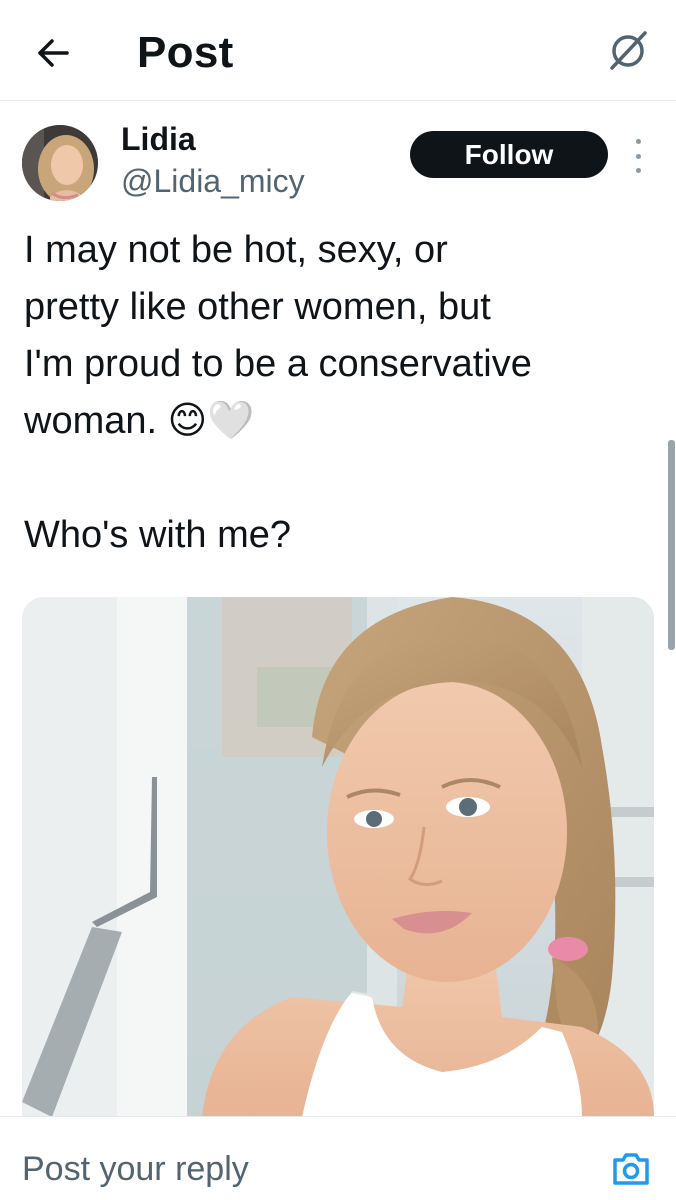 The image size is (676, 1200). What do you see at coordinates (185, 52) in the screenshot?
I see `page-title: Post` at bounding box center [185, 52].